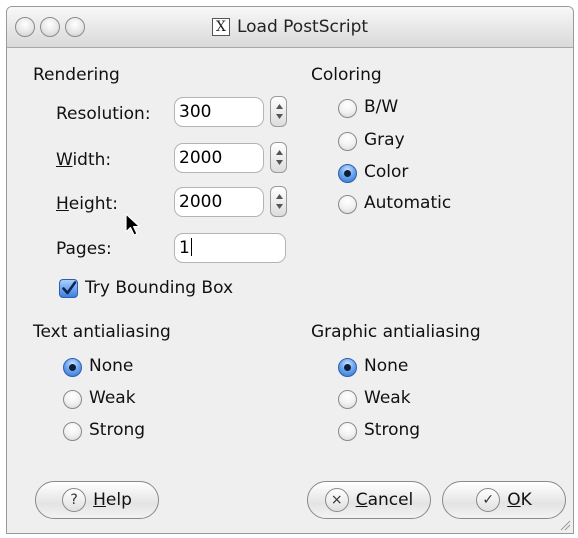  I want to click on resolution-input: 300, so click(219, 112).